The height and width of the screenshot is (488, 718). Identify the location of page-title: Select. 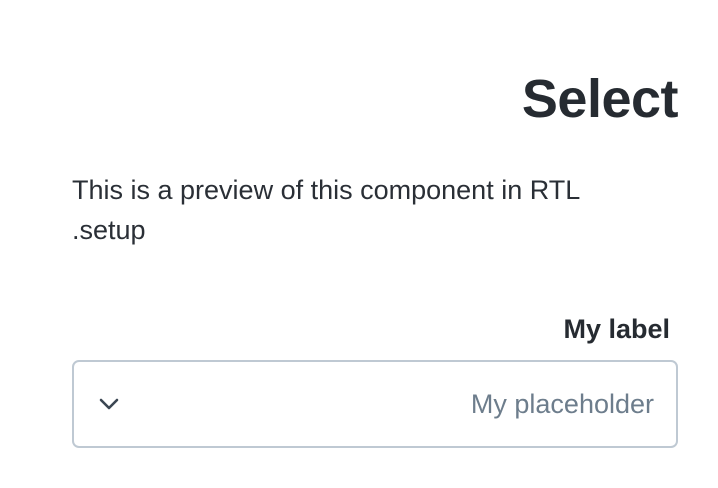
(600, 99).